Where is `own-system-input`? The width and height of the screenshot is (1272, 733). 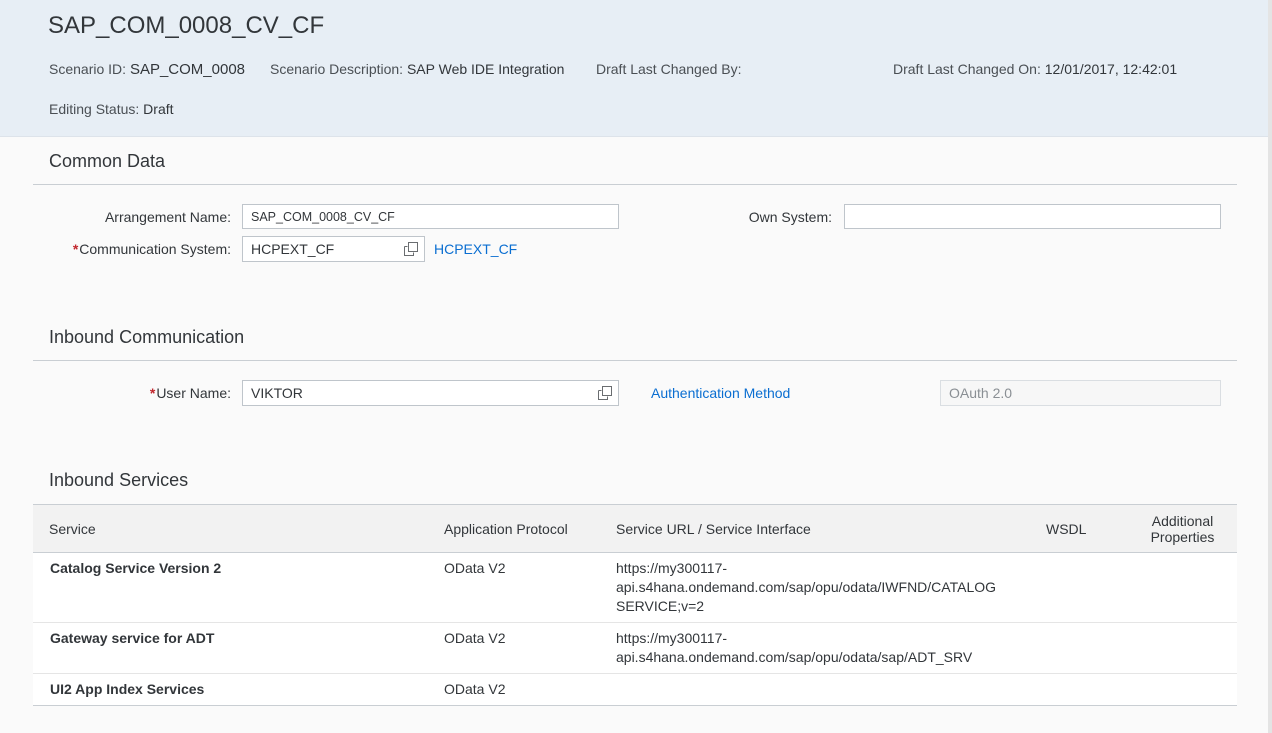
own-system-input is located at coordinates (1032, 216).